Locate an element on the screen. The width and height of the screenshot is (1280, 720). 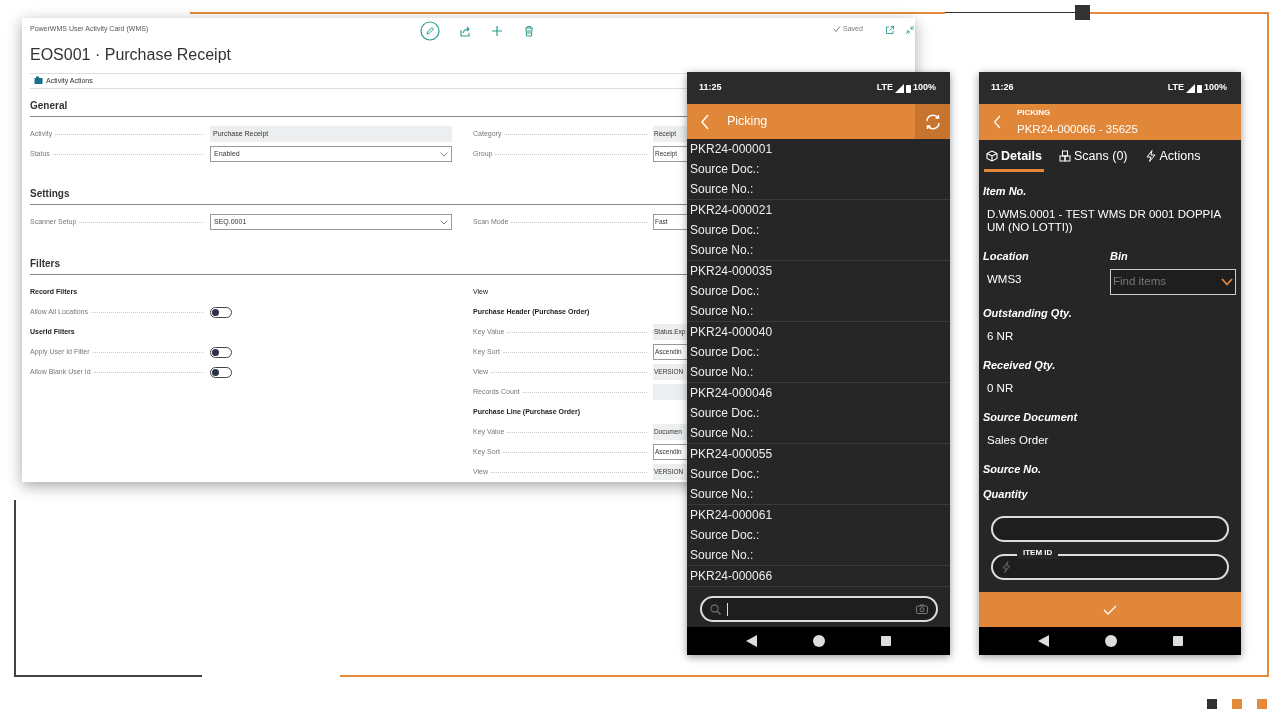
field-label: Location is located at coordinates (1006, 256).